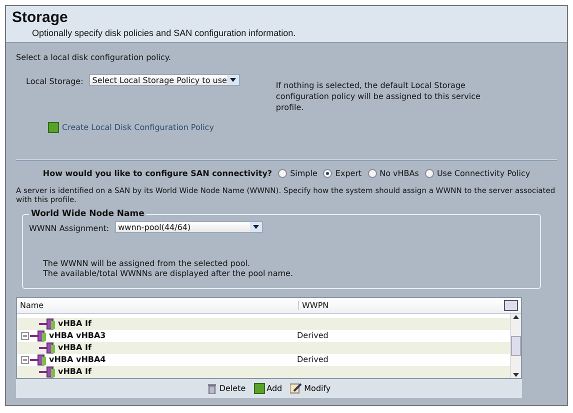  What do you see at coordinates (296, 388) in the screenshot?
I see `edit-icon` at bounding box center [296, 388].